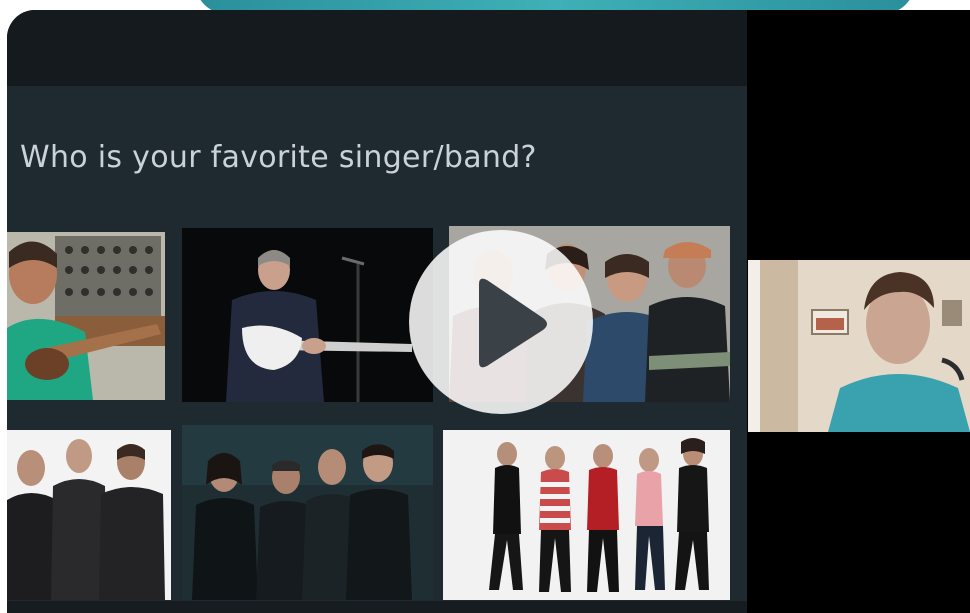  I want to click on band-of-four-dark-photo, so click(307, 512).